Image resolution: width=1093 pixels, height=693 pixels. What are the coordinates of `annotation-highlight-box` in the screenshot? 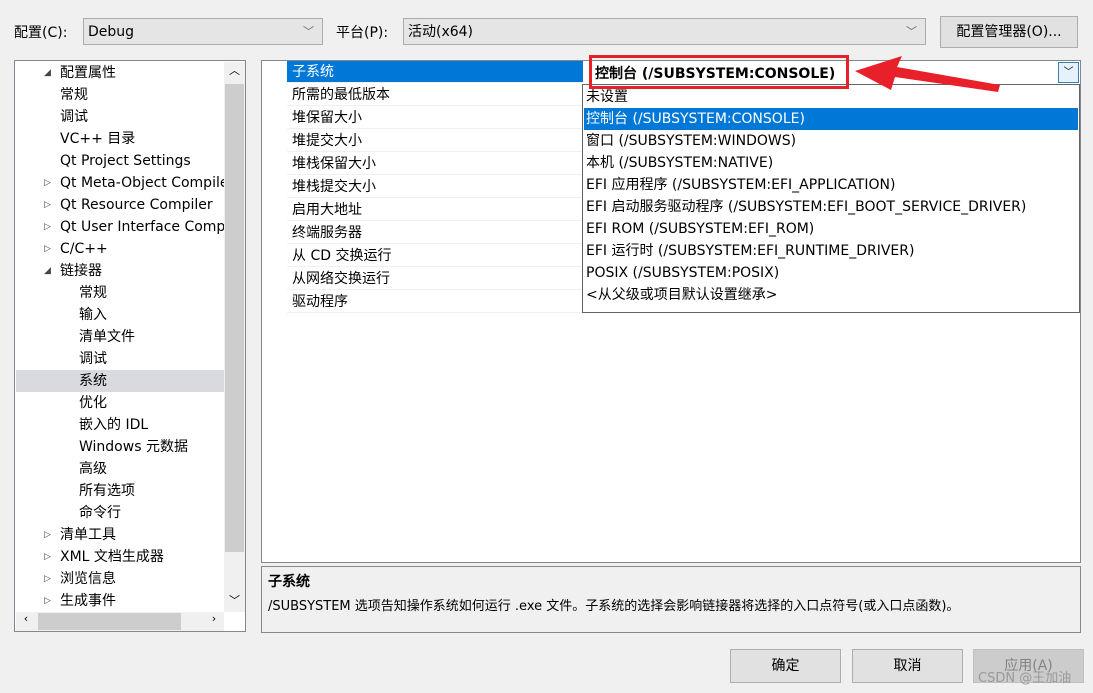 It's located at (719, 72).